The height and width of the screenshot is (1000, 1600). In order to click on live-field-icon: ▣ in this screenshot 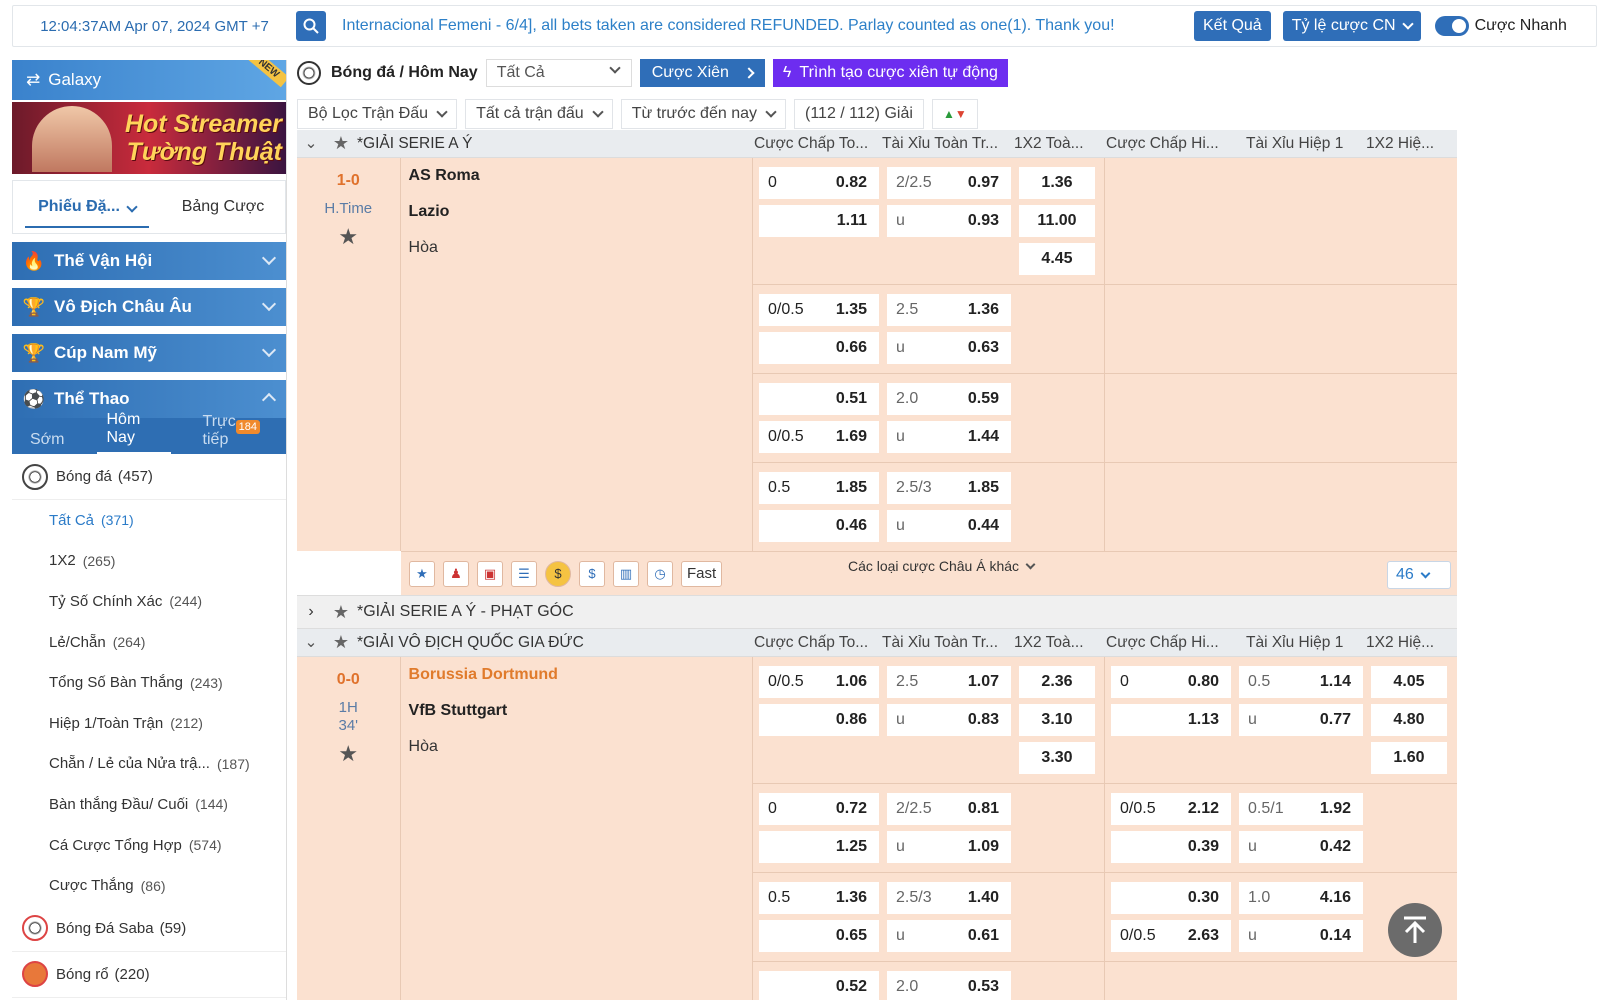, I will do `click(490, 573)`.